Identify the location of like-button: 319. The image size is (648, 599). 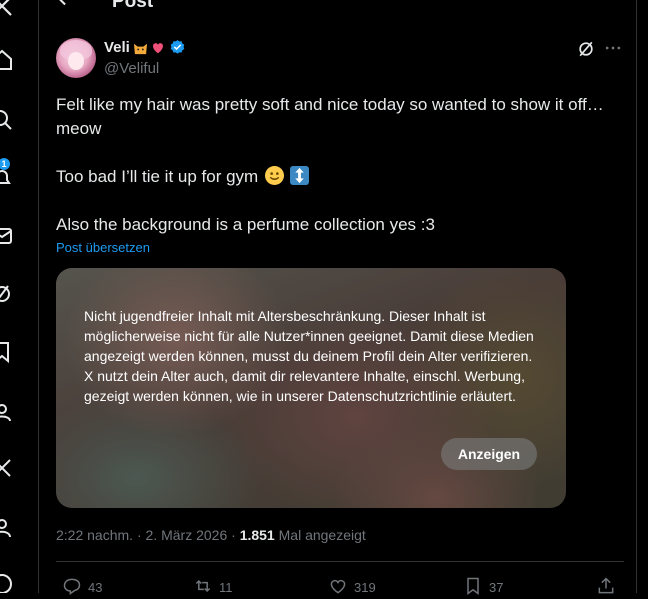
(352, 587).